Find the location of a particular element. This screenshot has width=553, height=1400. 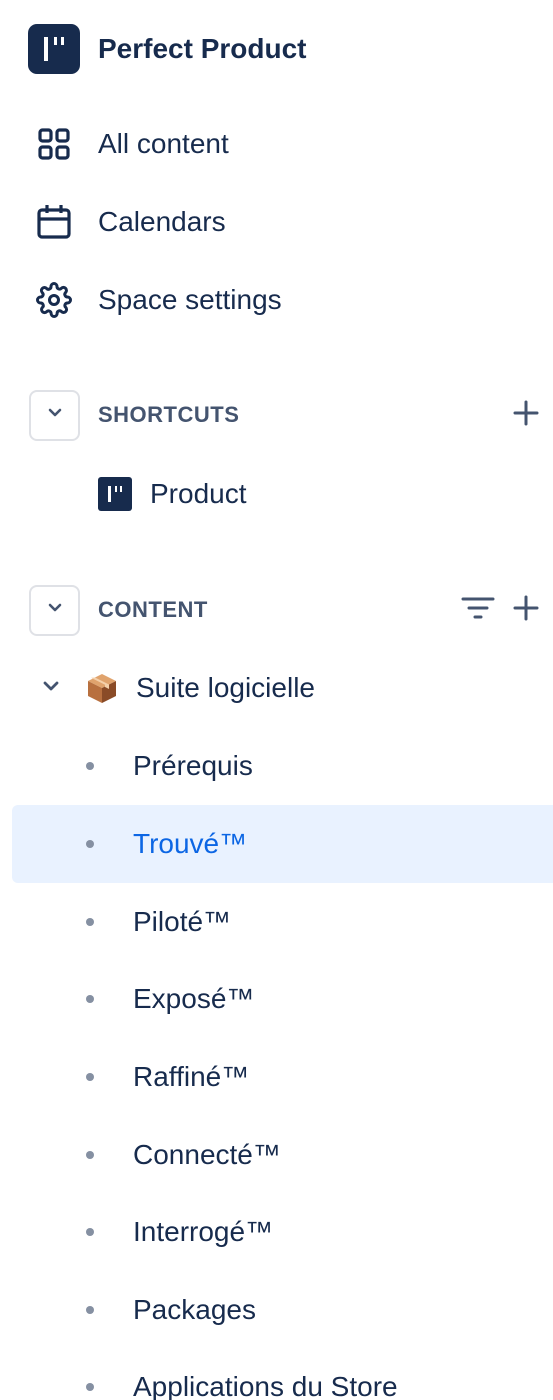

tree-item-selected: Trouvé™ is located at coordinates (282, 844).